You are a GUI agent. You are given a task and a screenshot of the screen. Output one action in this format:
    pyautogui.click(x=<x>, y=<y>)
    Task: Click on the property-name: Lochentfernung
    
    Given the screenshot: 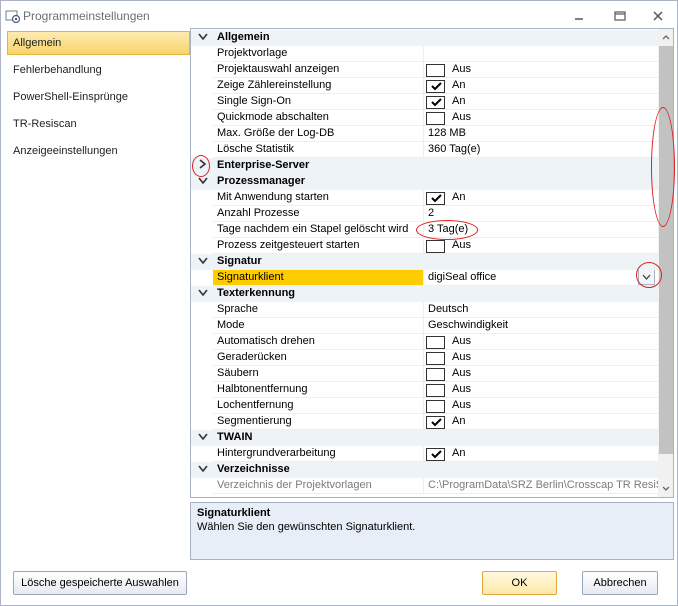 What is the action you would take?
    pyautogui.click(x=318, y=406)
    